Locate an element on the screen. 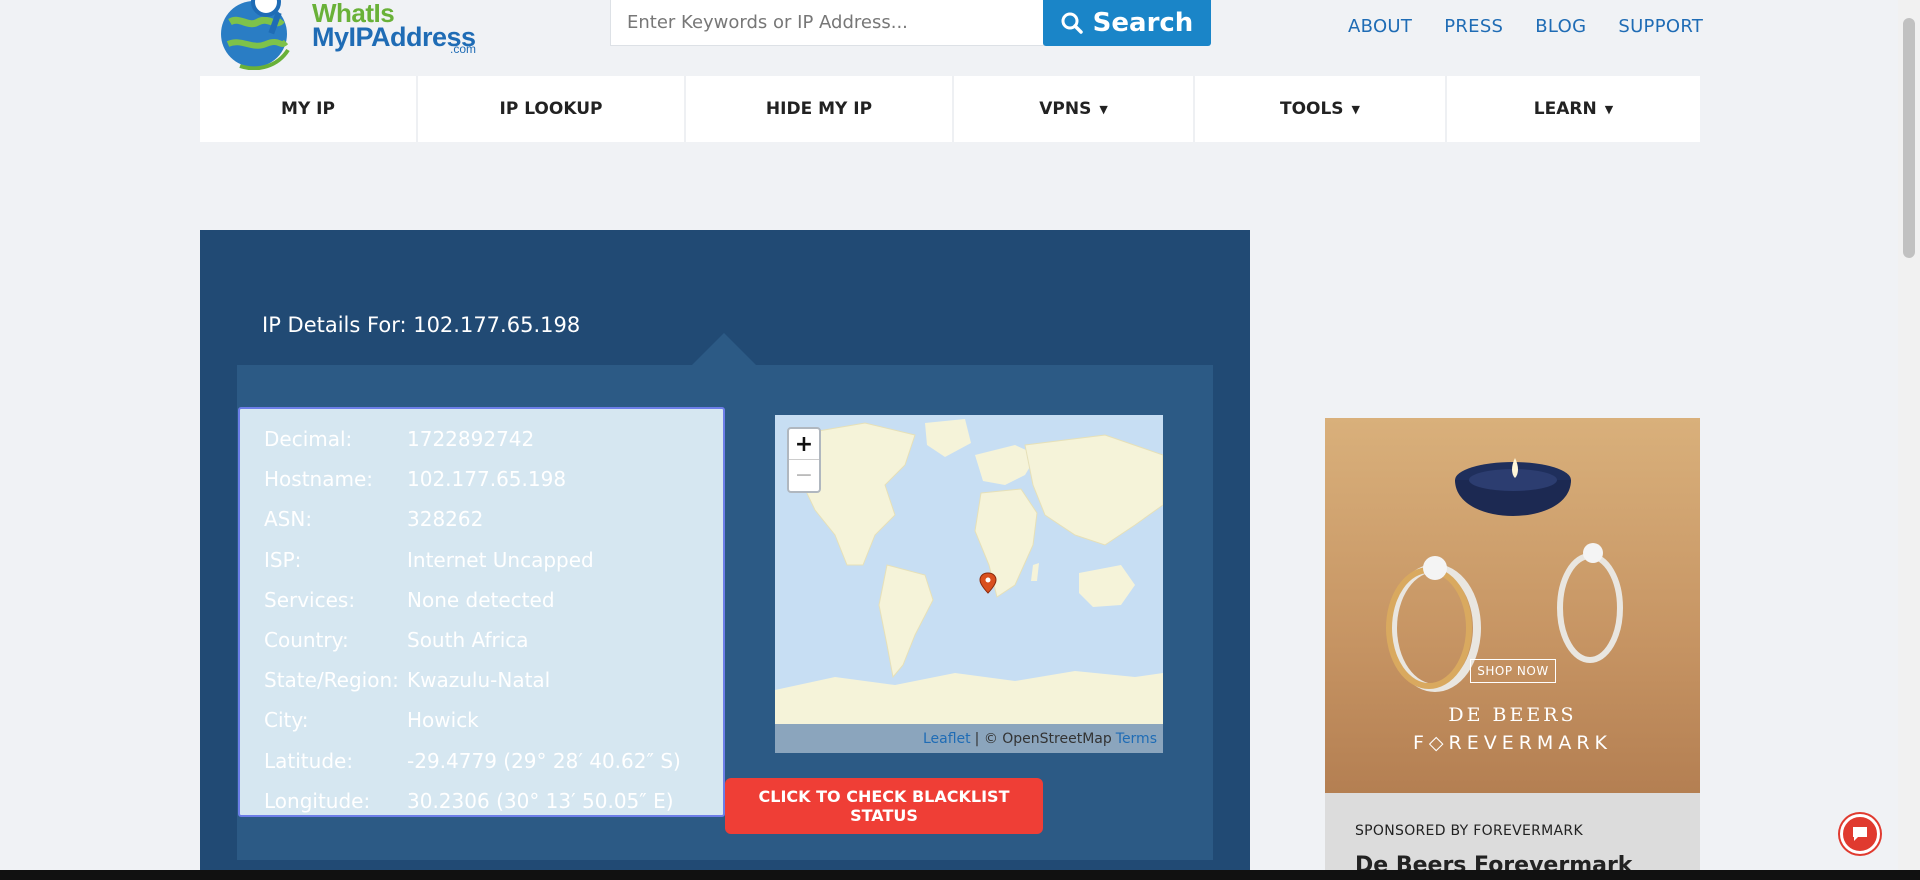 The height and width of the screenshot is (880, 1920). nav-item-vpns: VPNS ▼ is located at coordinates (1074, 109).